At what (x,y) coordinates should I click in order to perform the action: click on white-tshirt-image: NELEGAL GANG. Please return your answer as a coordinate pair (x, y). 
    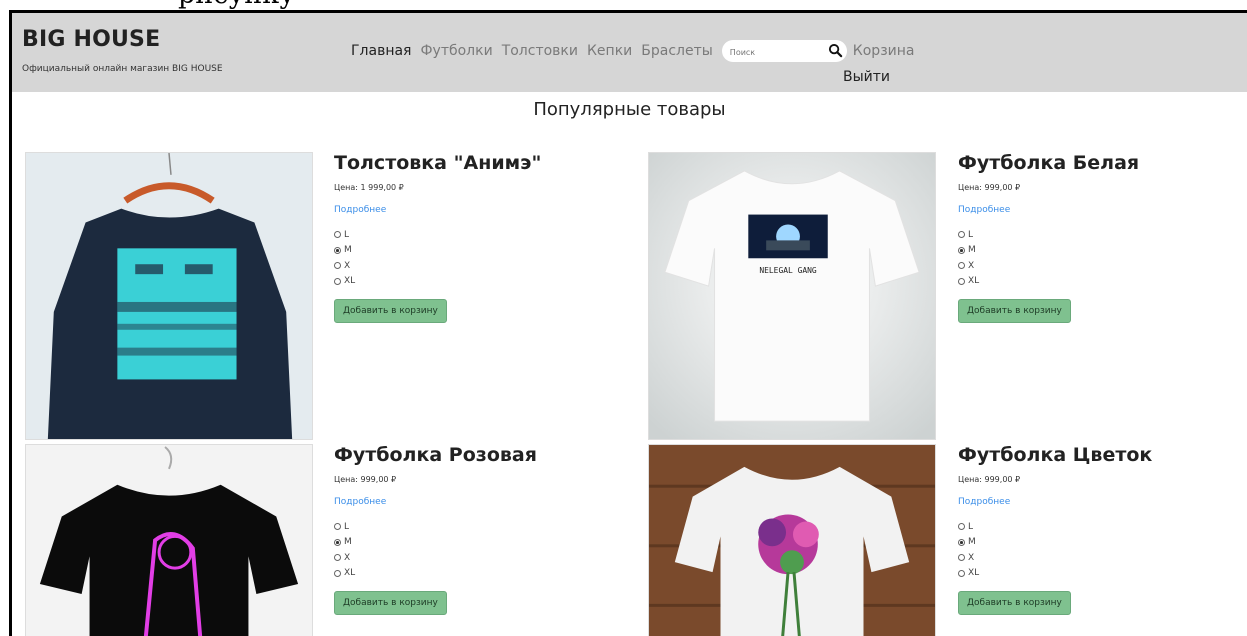
    Looking at the image, I should click on (792, 296).